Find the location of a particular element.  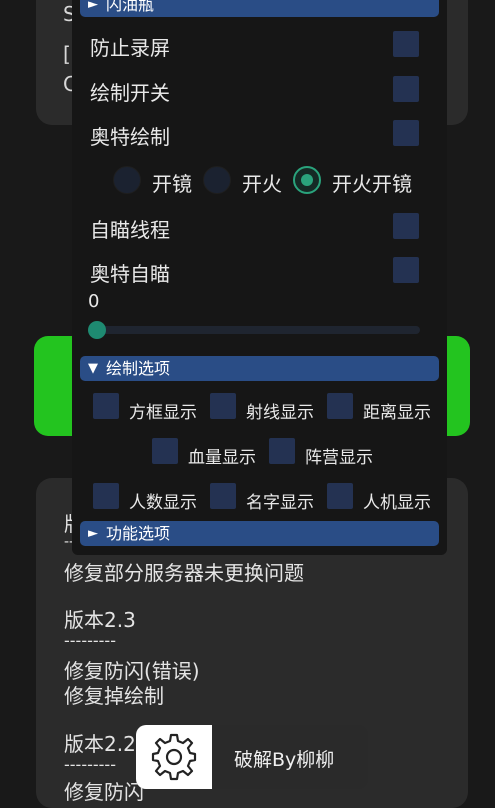

changelog-version: 版本2.2 is located at coordinates (100, 744).